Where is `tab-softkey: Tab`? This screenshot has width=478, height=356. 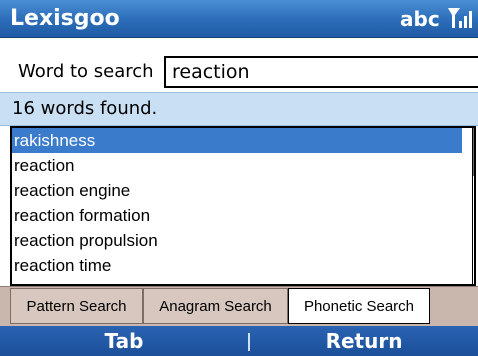
tab-softkey: Tab is located at coordinates (124, 341).